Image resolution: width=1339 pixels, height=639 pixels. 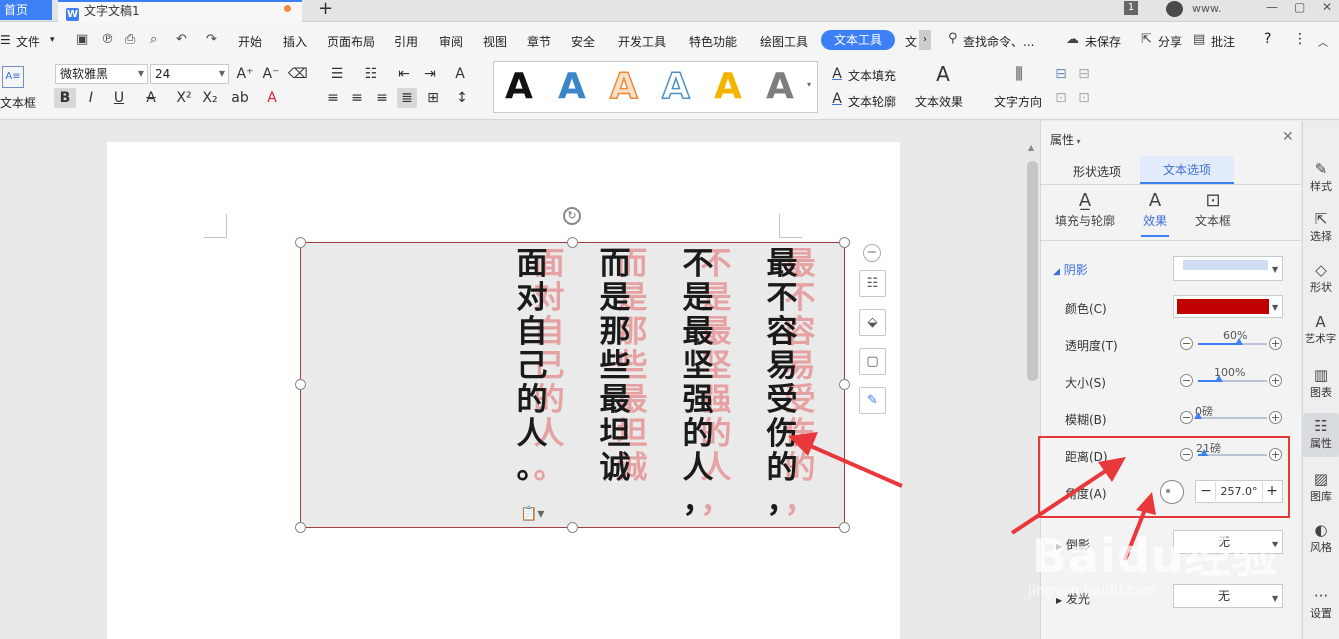 What do you see at coordinates (13, 77) in the screenshot?
I see `textbox-icon: A≡` at bounding box center [13, 77].